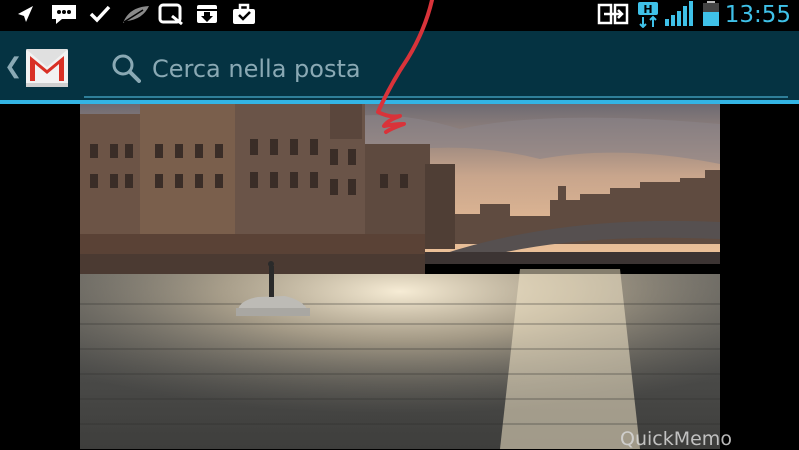  I want to click on quickmemo-watermark: QuickMemo, so click(676, 439).